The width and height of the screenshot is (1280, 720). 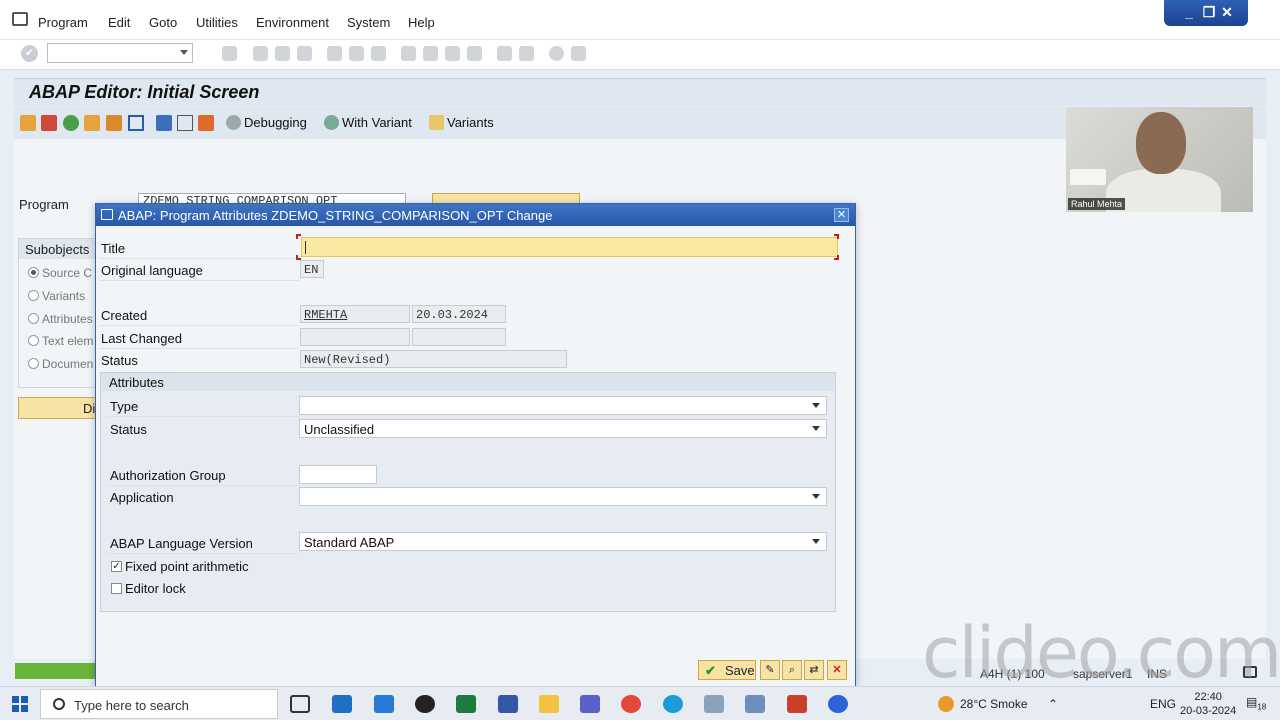 I want to click on status-select: Unclassified, so click(x=563, y=428).